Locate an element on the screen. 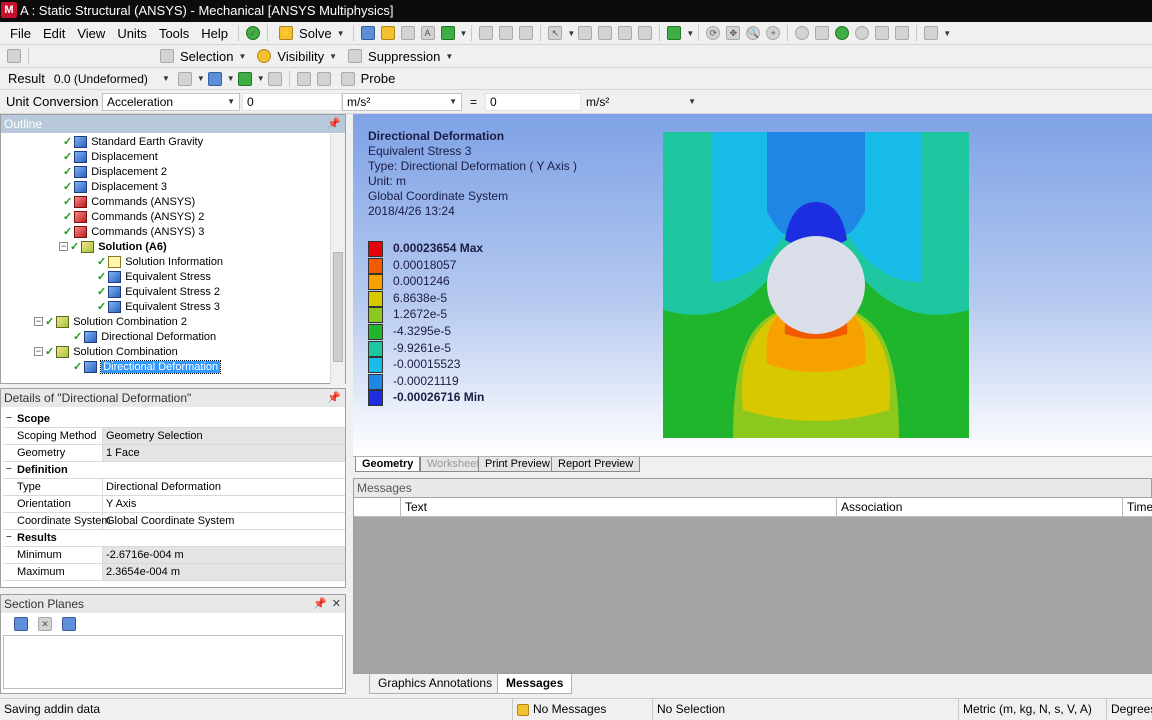  details-value: Global Coordinate System is located at coordinates (224, 521).